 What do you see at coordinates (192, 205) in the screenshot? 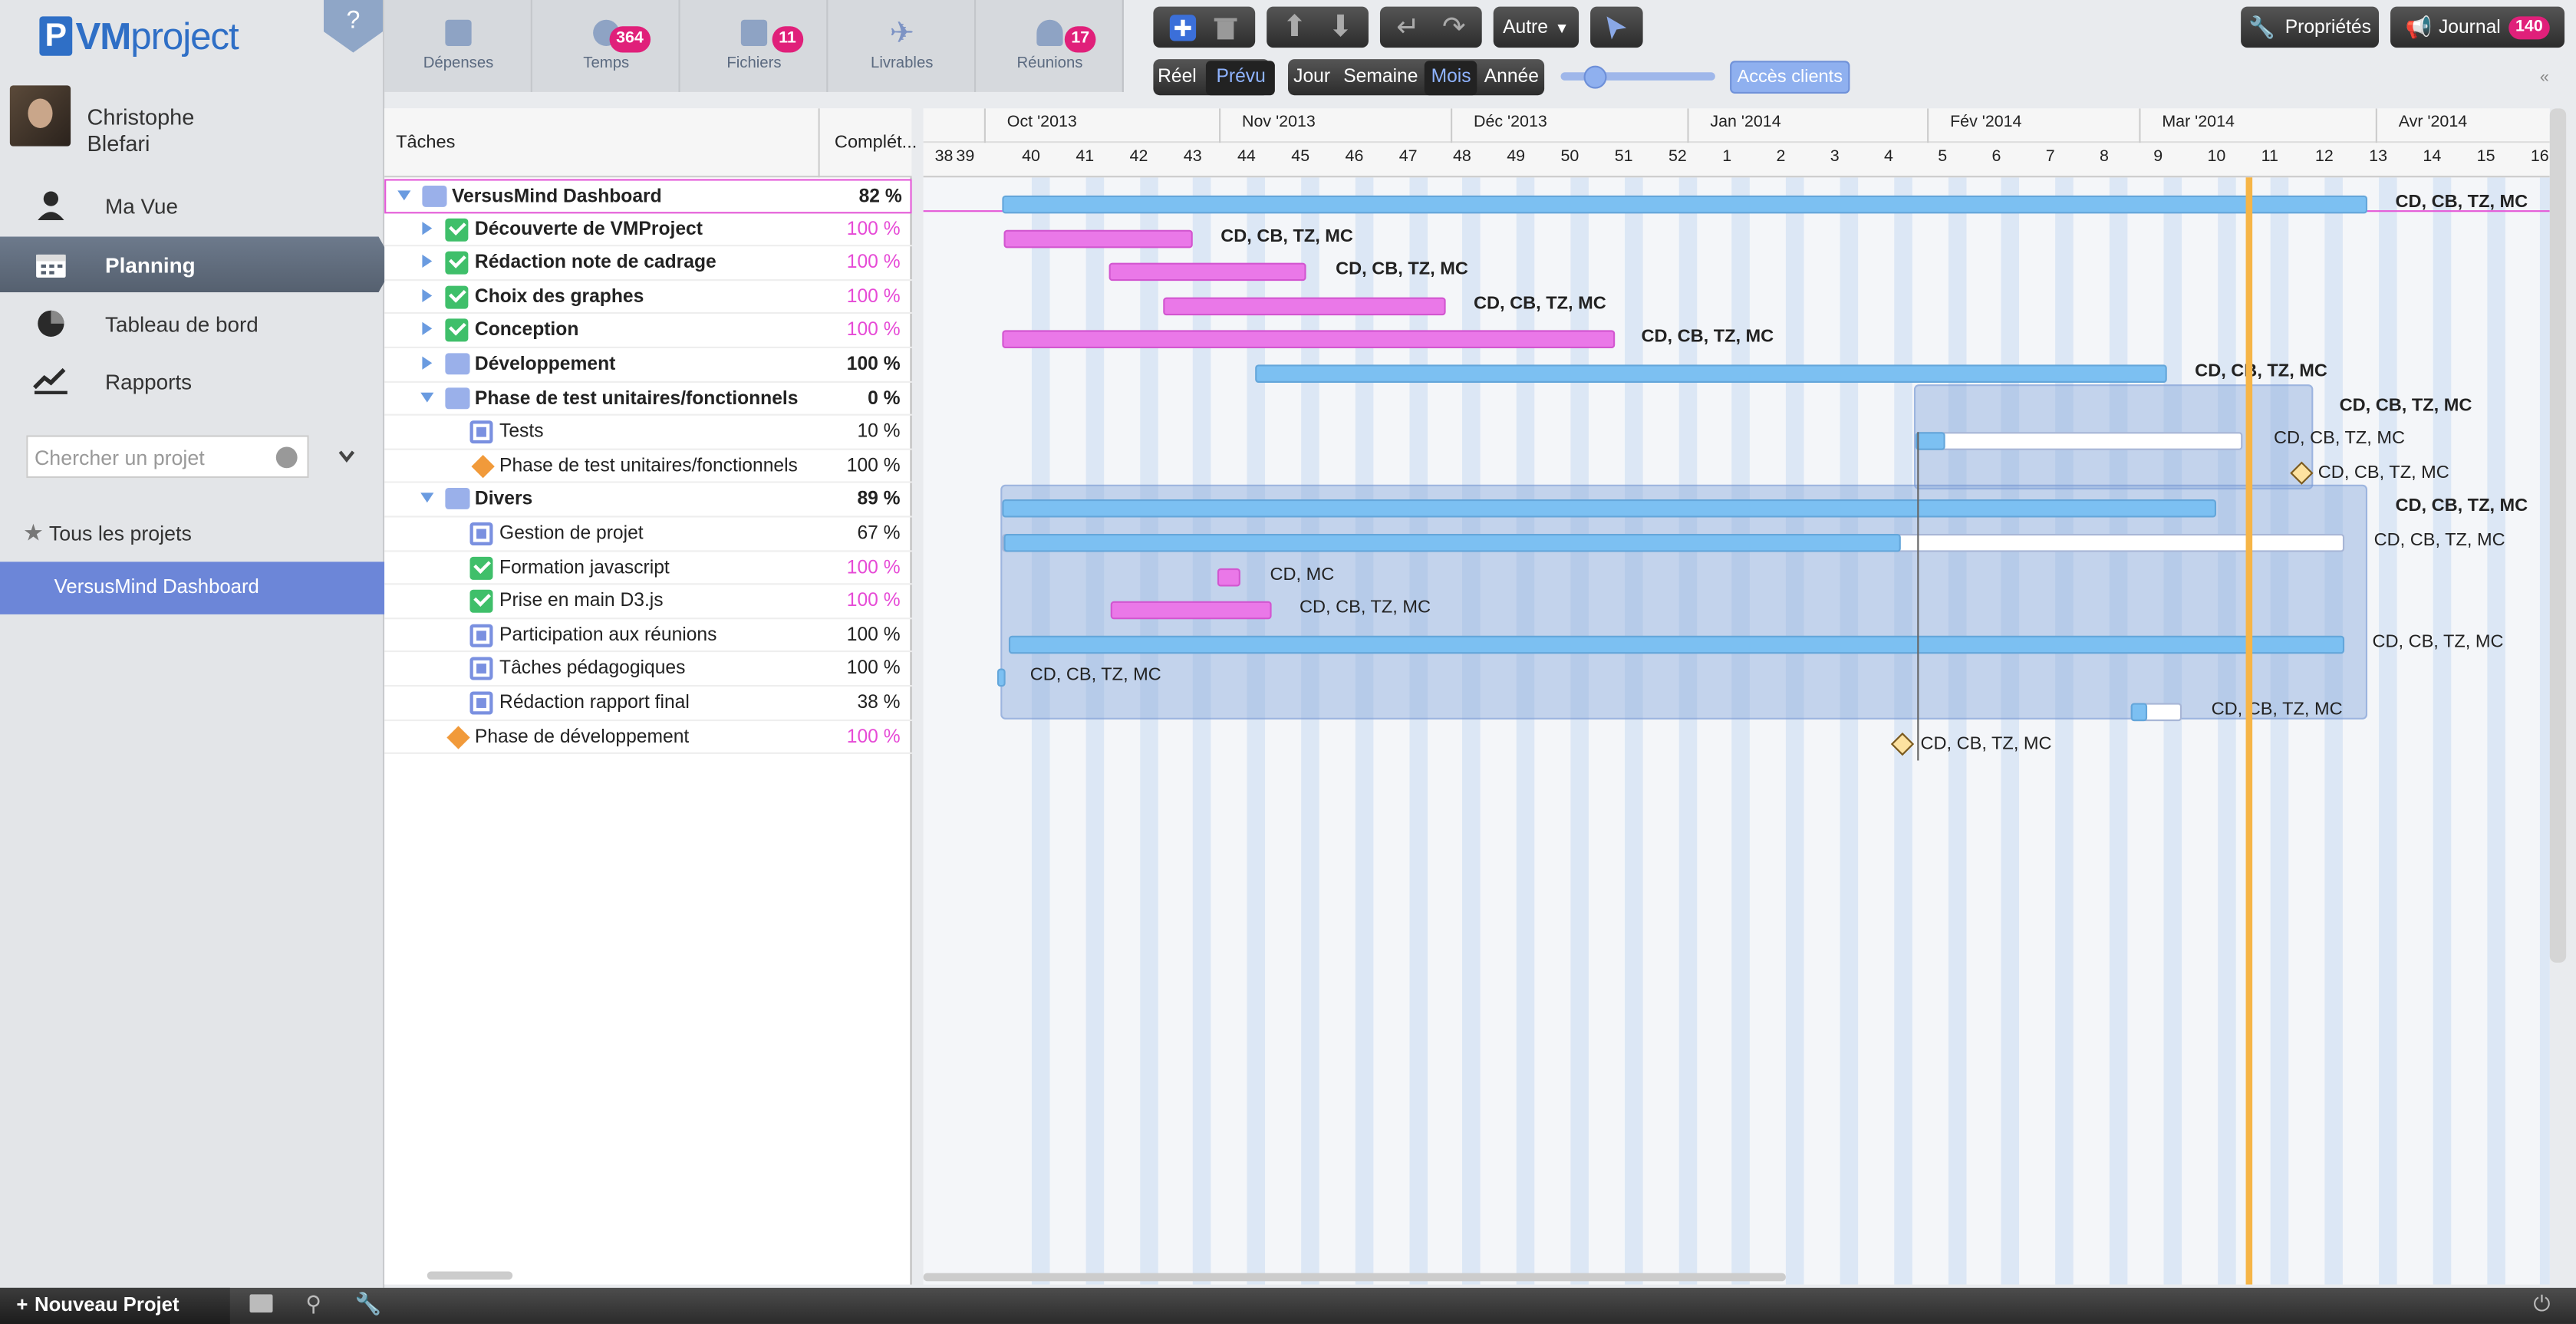
I see `nav-item-ma-vue: Ma Vue` at bounding box center [192, 205].